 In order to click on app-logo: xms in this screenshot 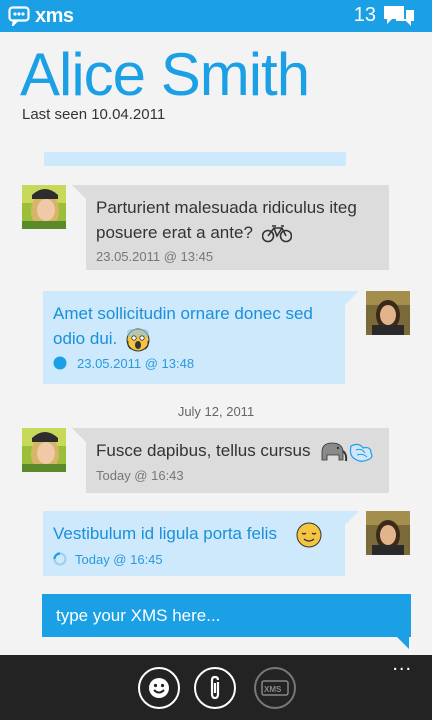, I will do `click(41, 16)`.